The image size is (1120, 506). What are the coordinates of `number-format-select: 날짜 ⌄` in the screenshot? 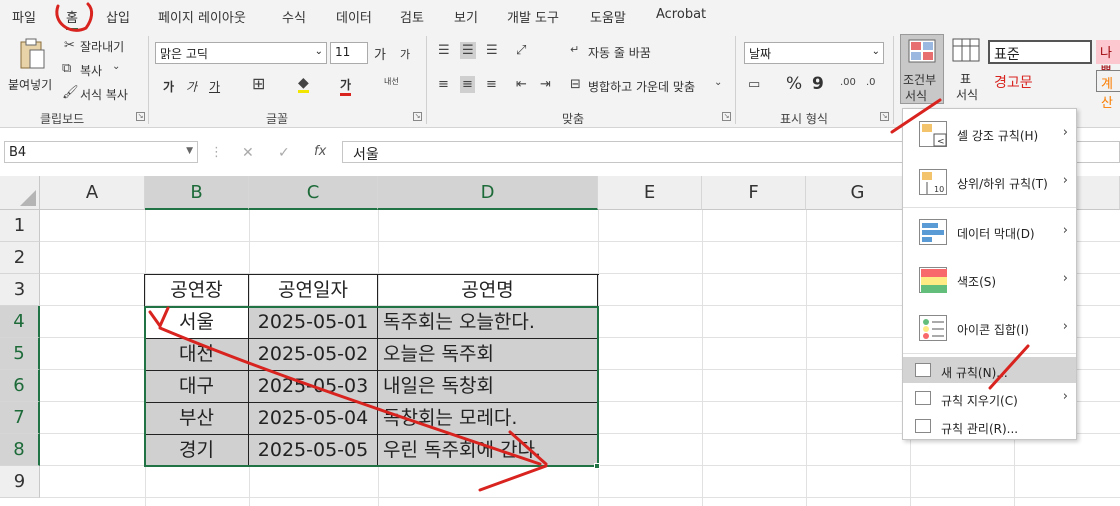 It's located at (814, 53).